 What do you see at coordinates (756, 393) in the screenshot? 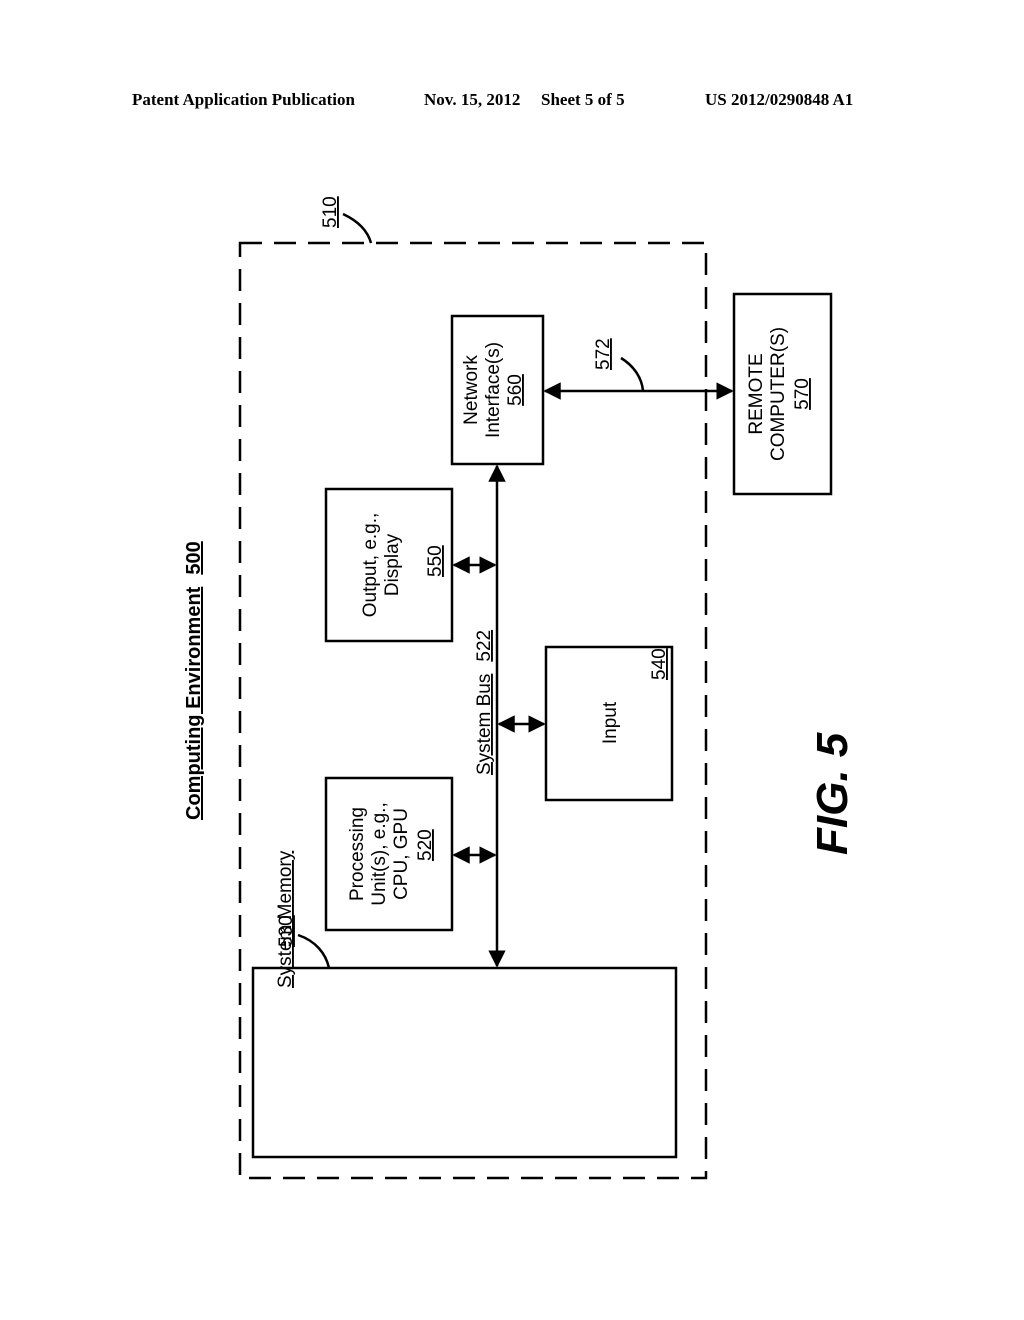
I see `remote-line-1: REMOTE` at bounding box center [756, 393].